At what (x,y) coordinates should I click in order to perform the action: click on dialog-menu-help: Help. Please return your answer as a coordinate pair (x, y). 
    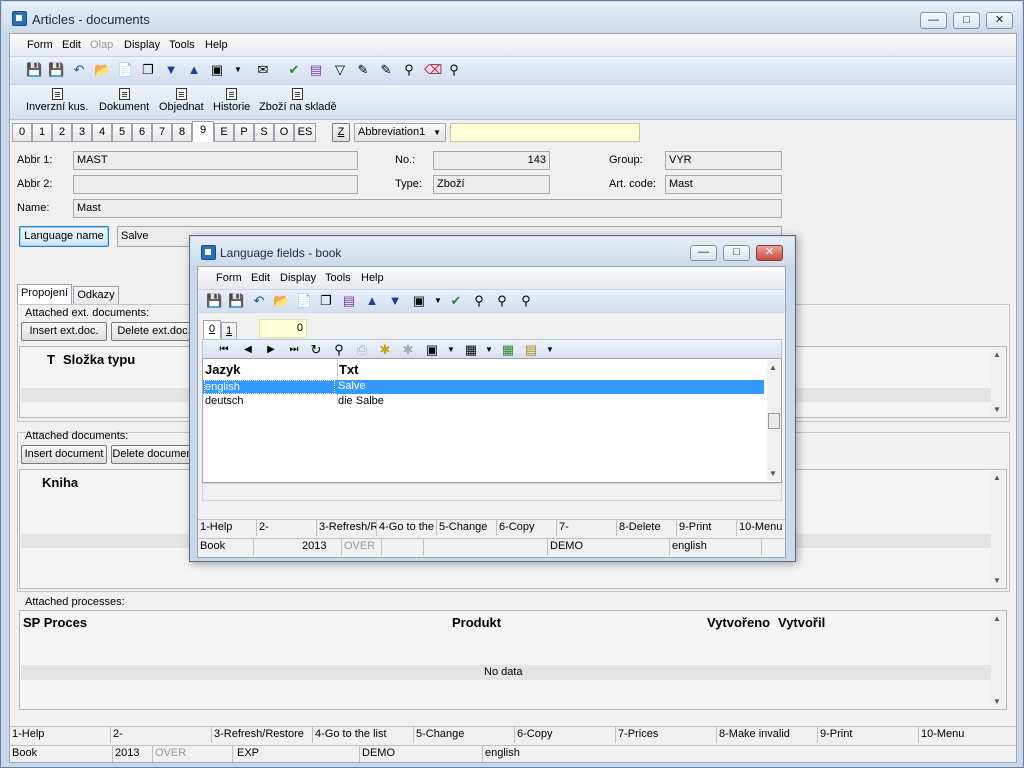
    Looking at the image, I should click on (372, 278).